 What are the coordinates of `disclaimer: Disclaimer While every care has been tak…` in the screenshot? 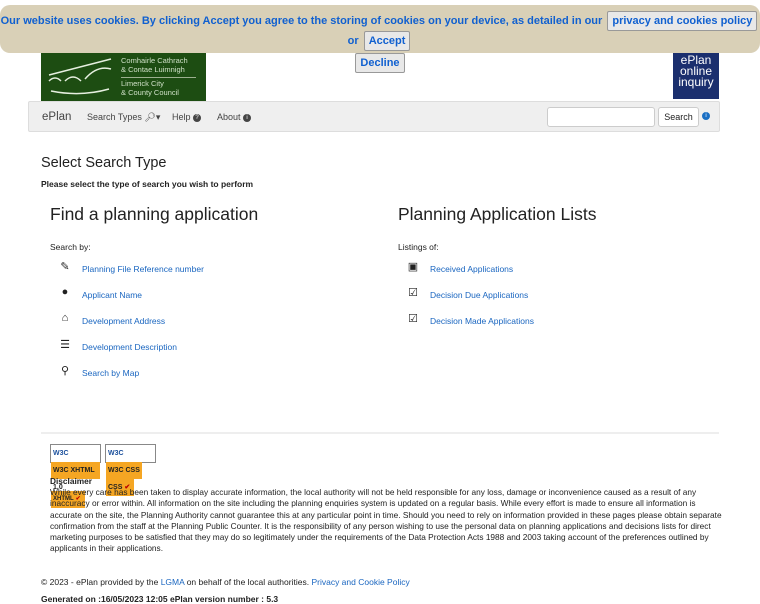 It's located at (388, 515).